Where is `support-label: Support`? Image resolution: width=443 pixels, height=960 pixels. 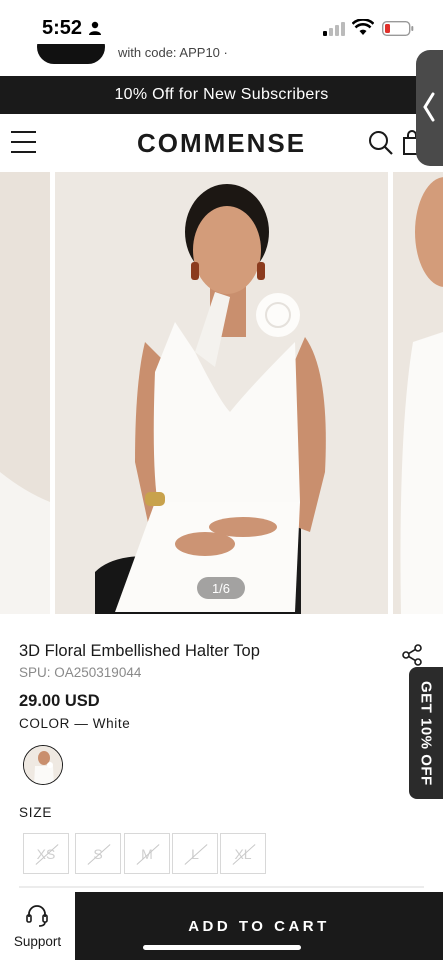 support-label: Support is located at coordinates (37, 941).